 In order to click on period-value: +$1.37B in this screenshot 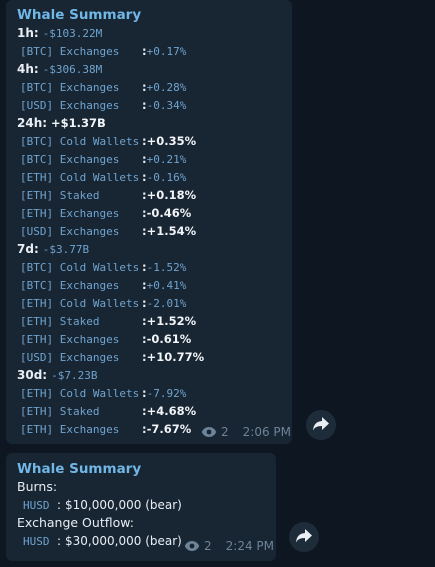, I will do `click(78, 123)`.